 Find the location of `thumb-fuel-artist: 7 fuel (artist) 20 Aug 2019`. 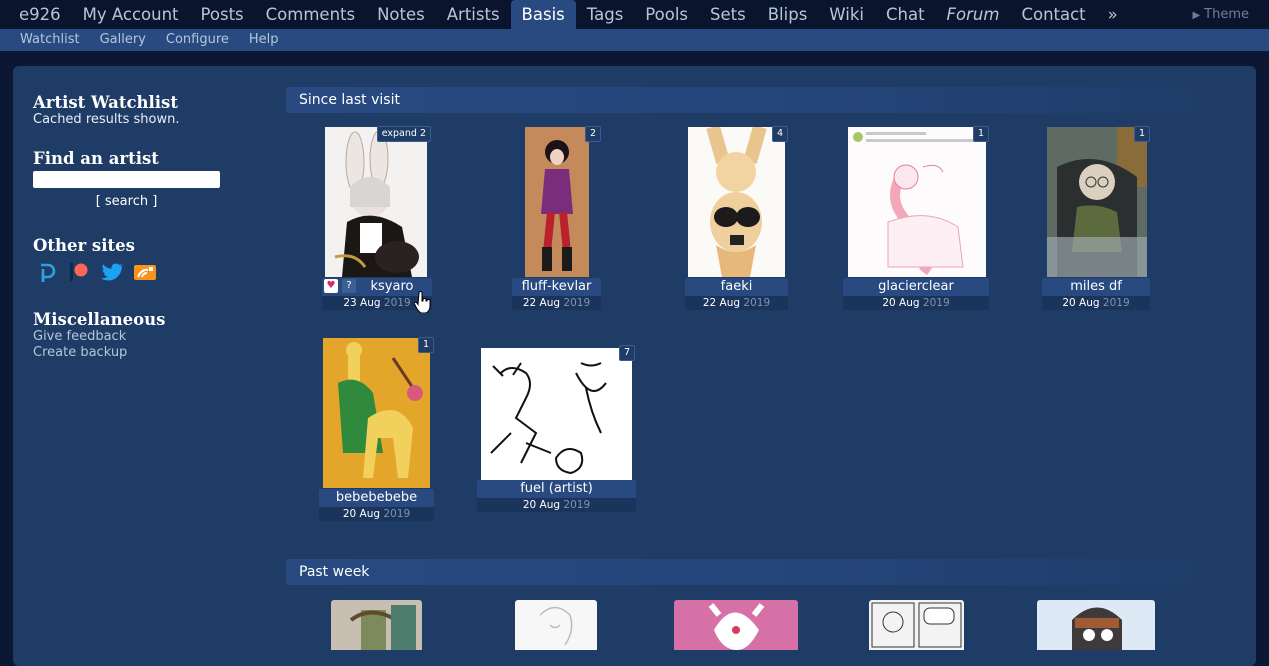

thumb-fuel-artist: 7 fuel (artist) 20 Aug 2019 is located at coordinates (556, 428).